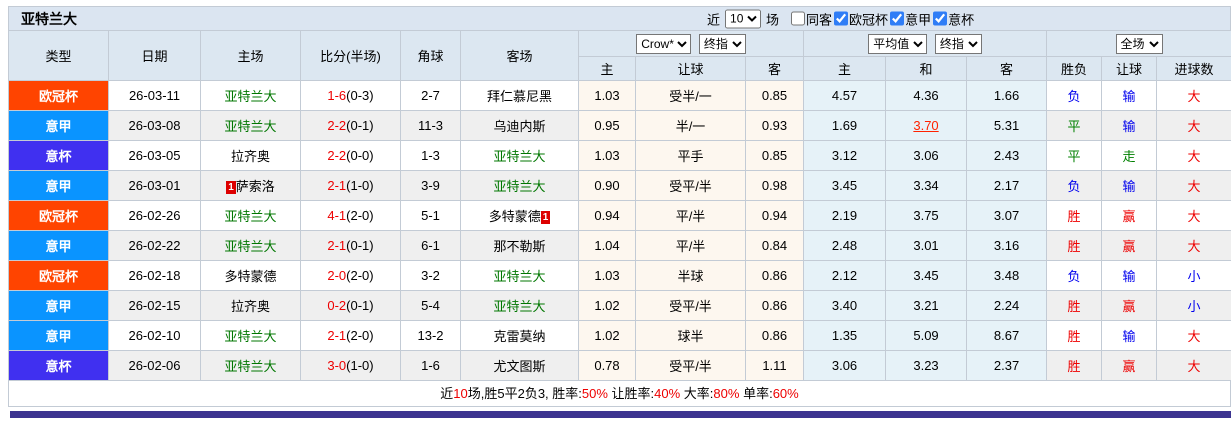  What do you see at coordinates (607, 275) in the screenshot?
I see `asia-home-odds-cell: 1.03` at bounding box center [607, 275].